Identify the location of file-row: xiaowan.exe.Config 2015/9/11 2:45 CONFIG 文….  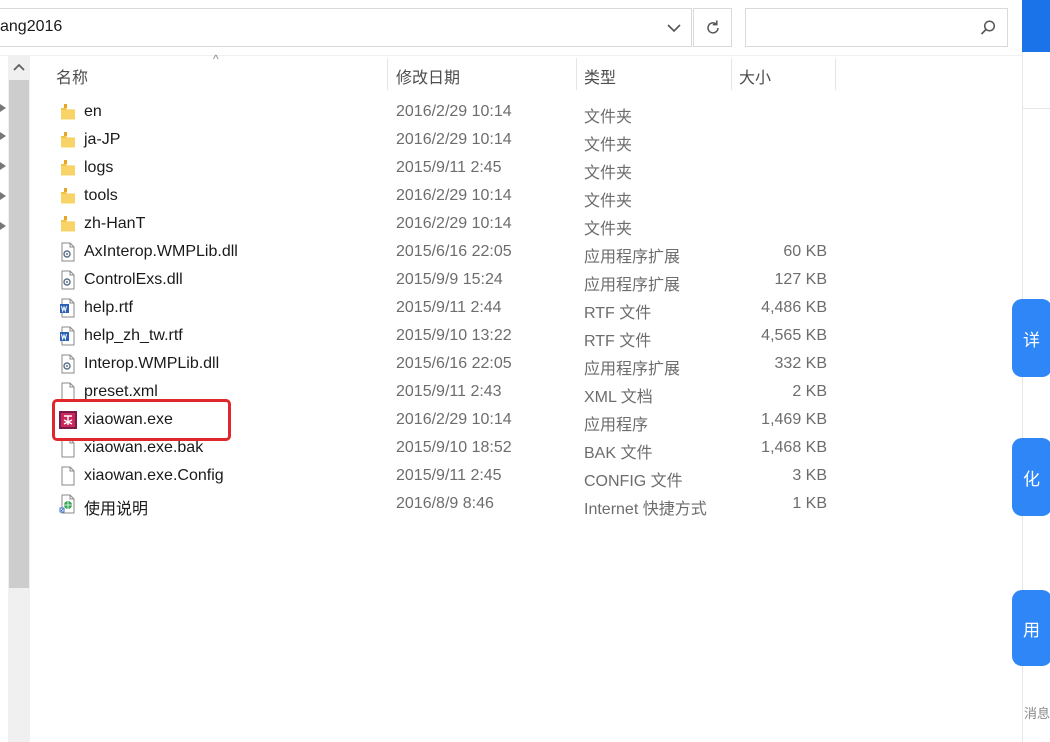
(433, 476).